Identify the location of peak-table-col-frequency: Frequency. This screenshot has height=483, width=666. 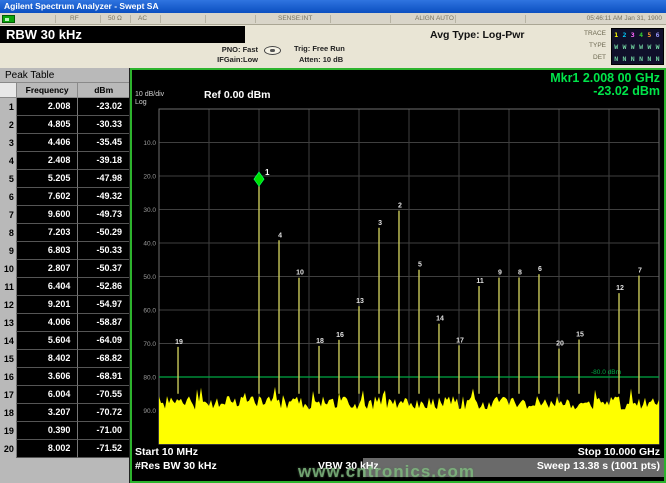
(46, 90).